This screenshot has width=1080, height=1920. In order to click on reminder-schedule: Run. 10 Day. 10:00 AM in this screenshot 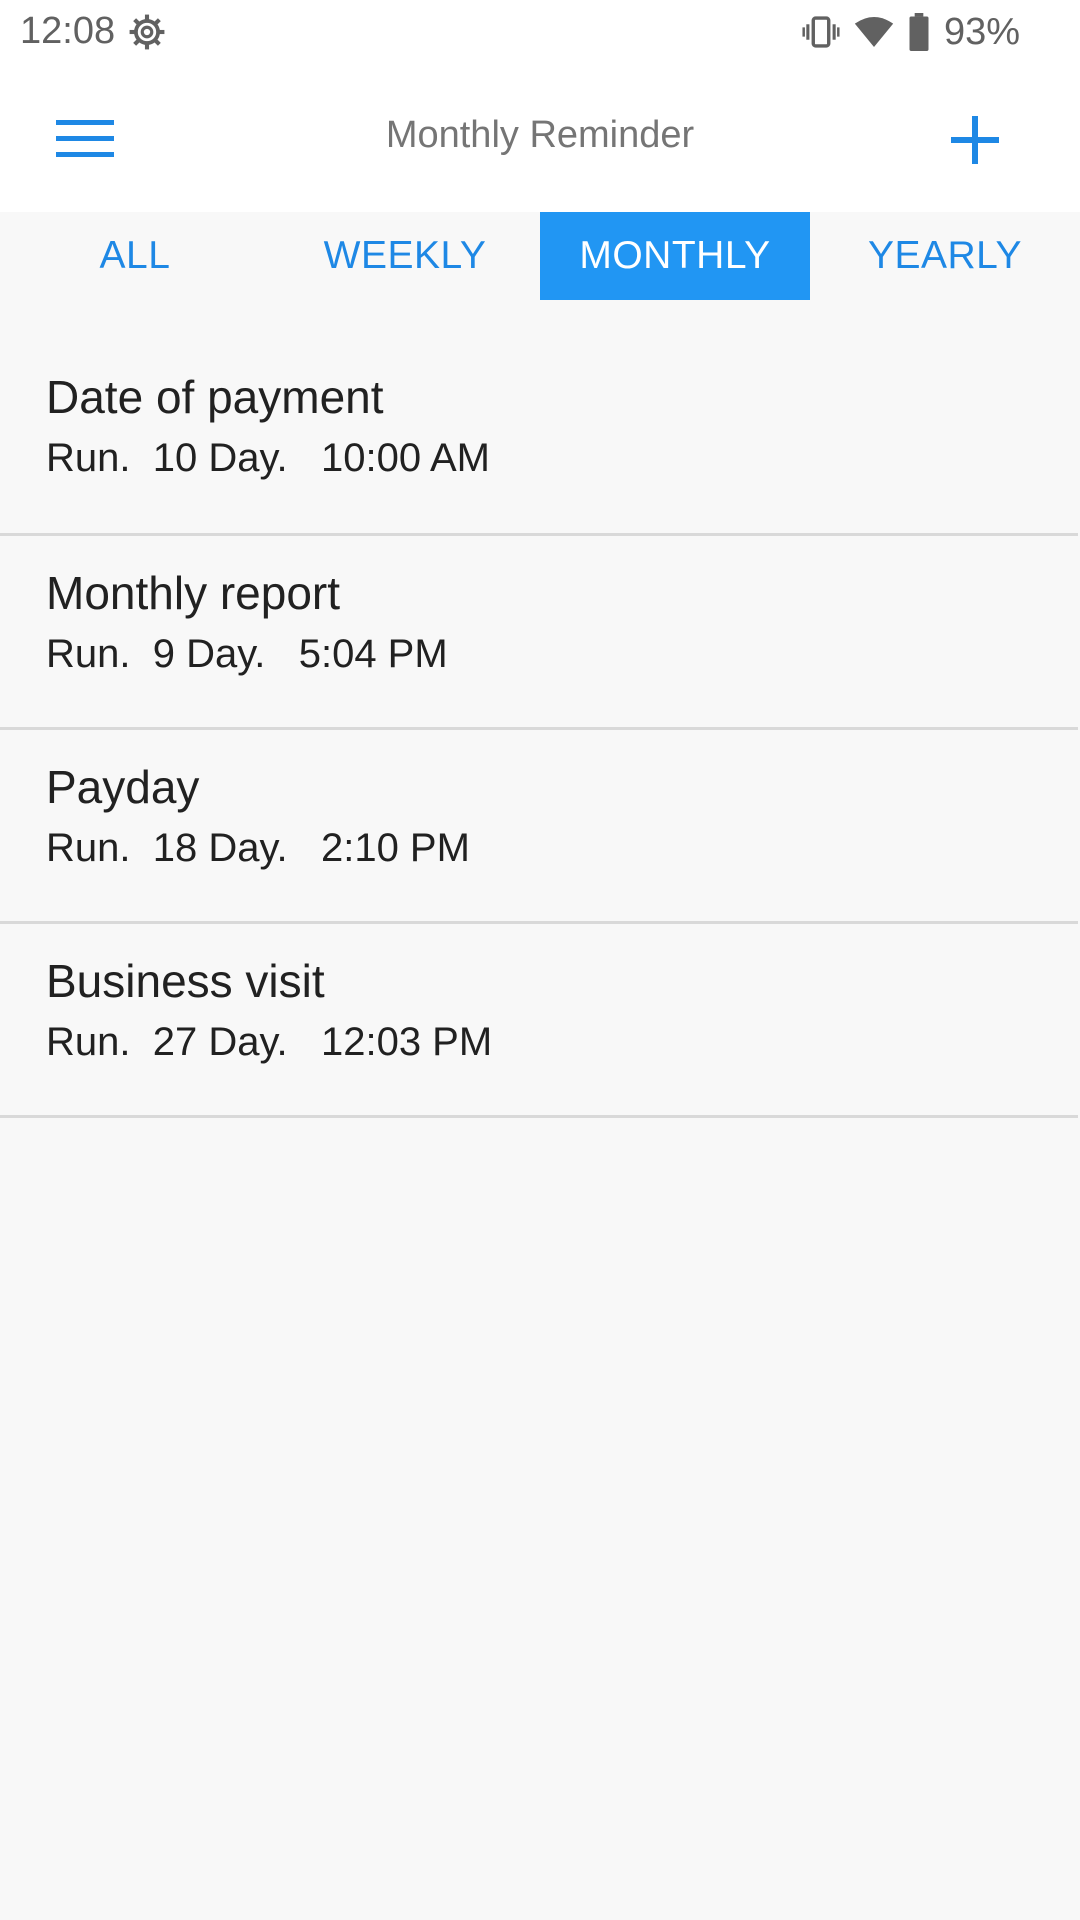, I will do `click(268, 458)`.